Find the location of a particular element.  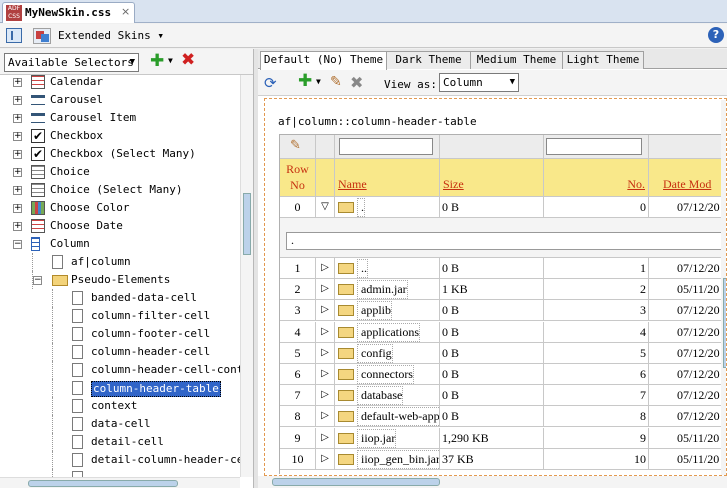

tree-node: detail-column-header-cell is located at coordinates (120, 460).